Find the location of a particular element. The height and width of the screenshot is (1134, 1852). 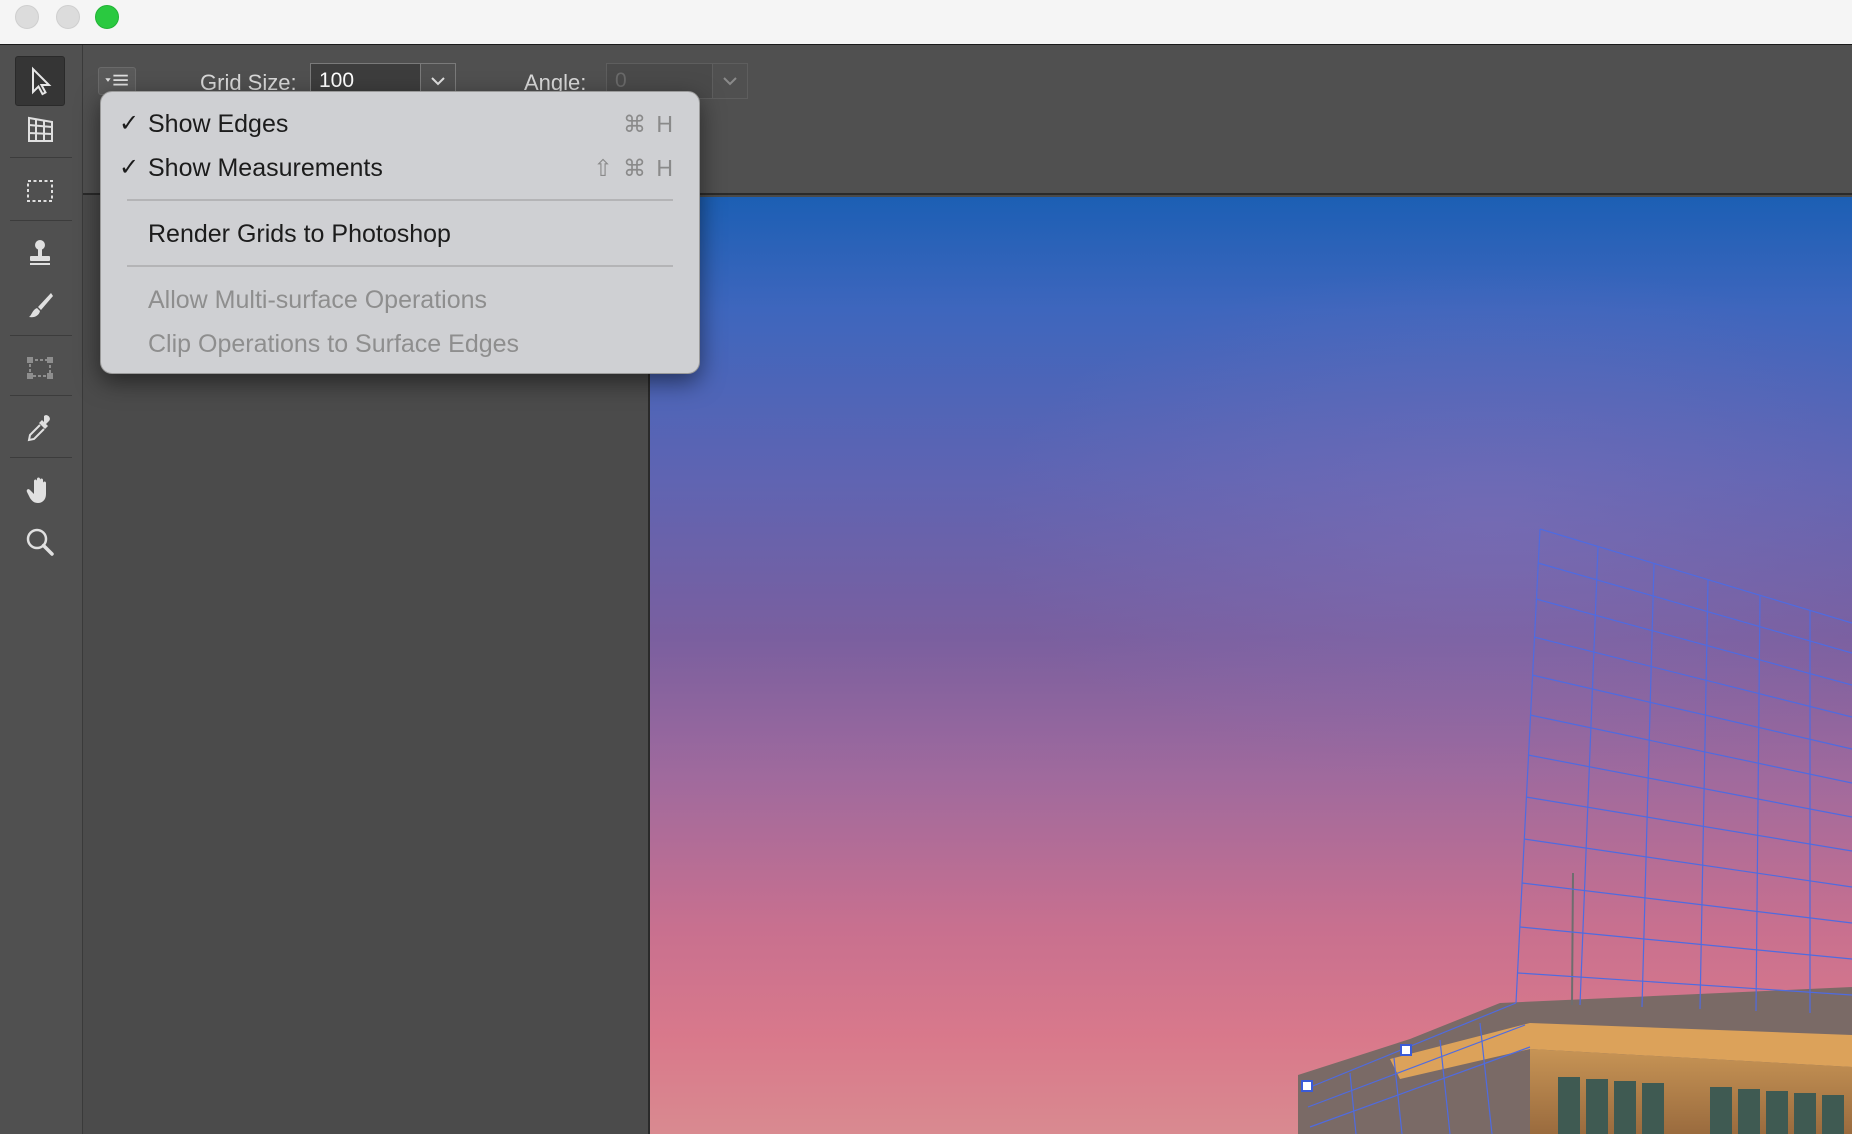

selection-tool-icon is located at coordinates (42, 81).